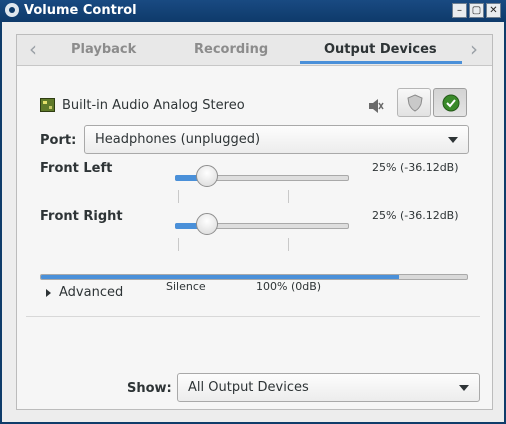  I want to click on set-default-button, so click(450, 102).